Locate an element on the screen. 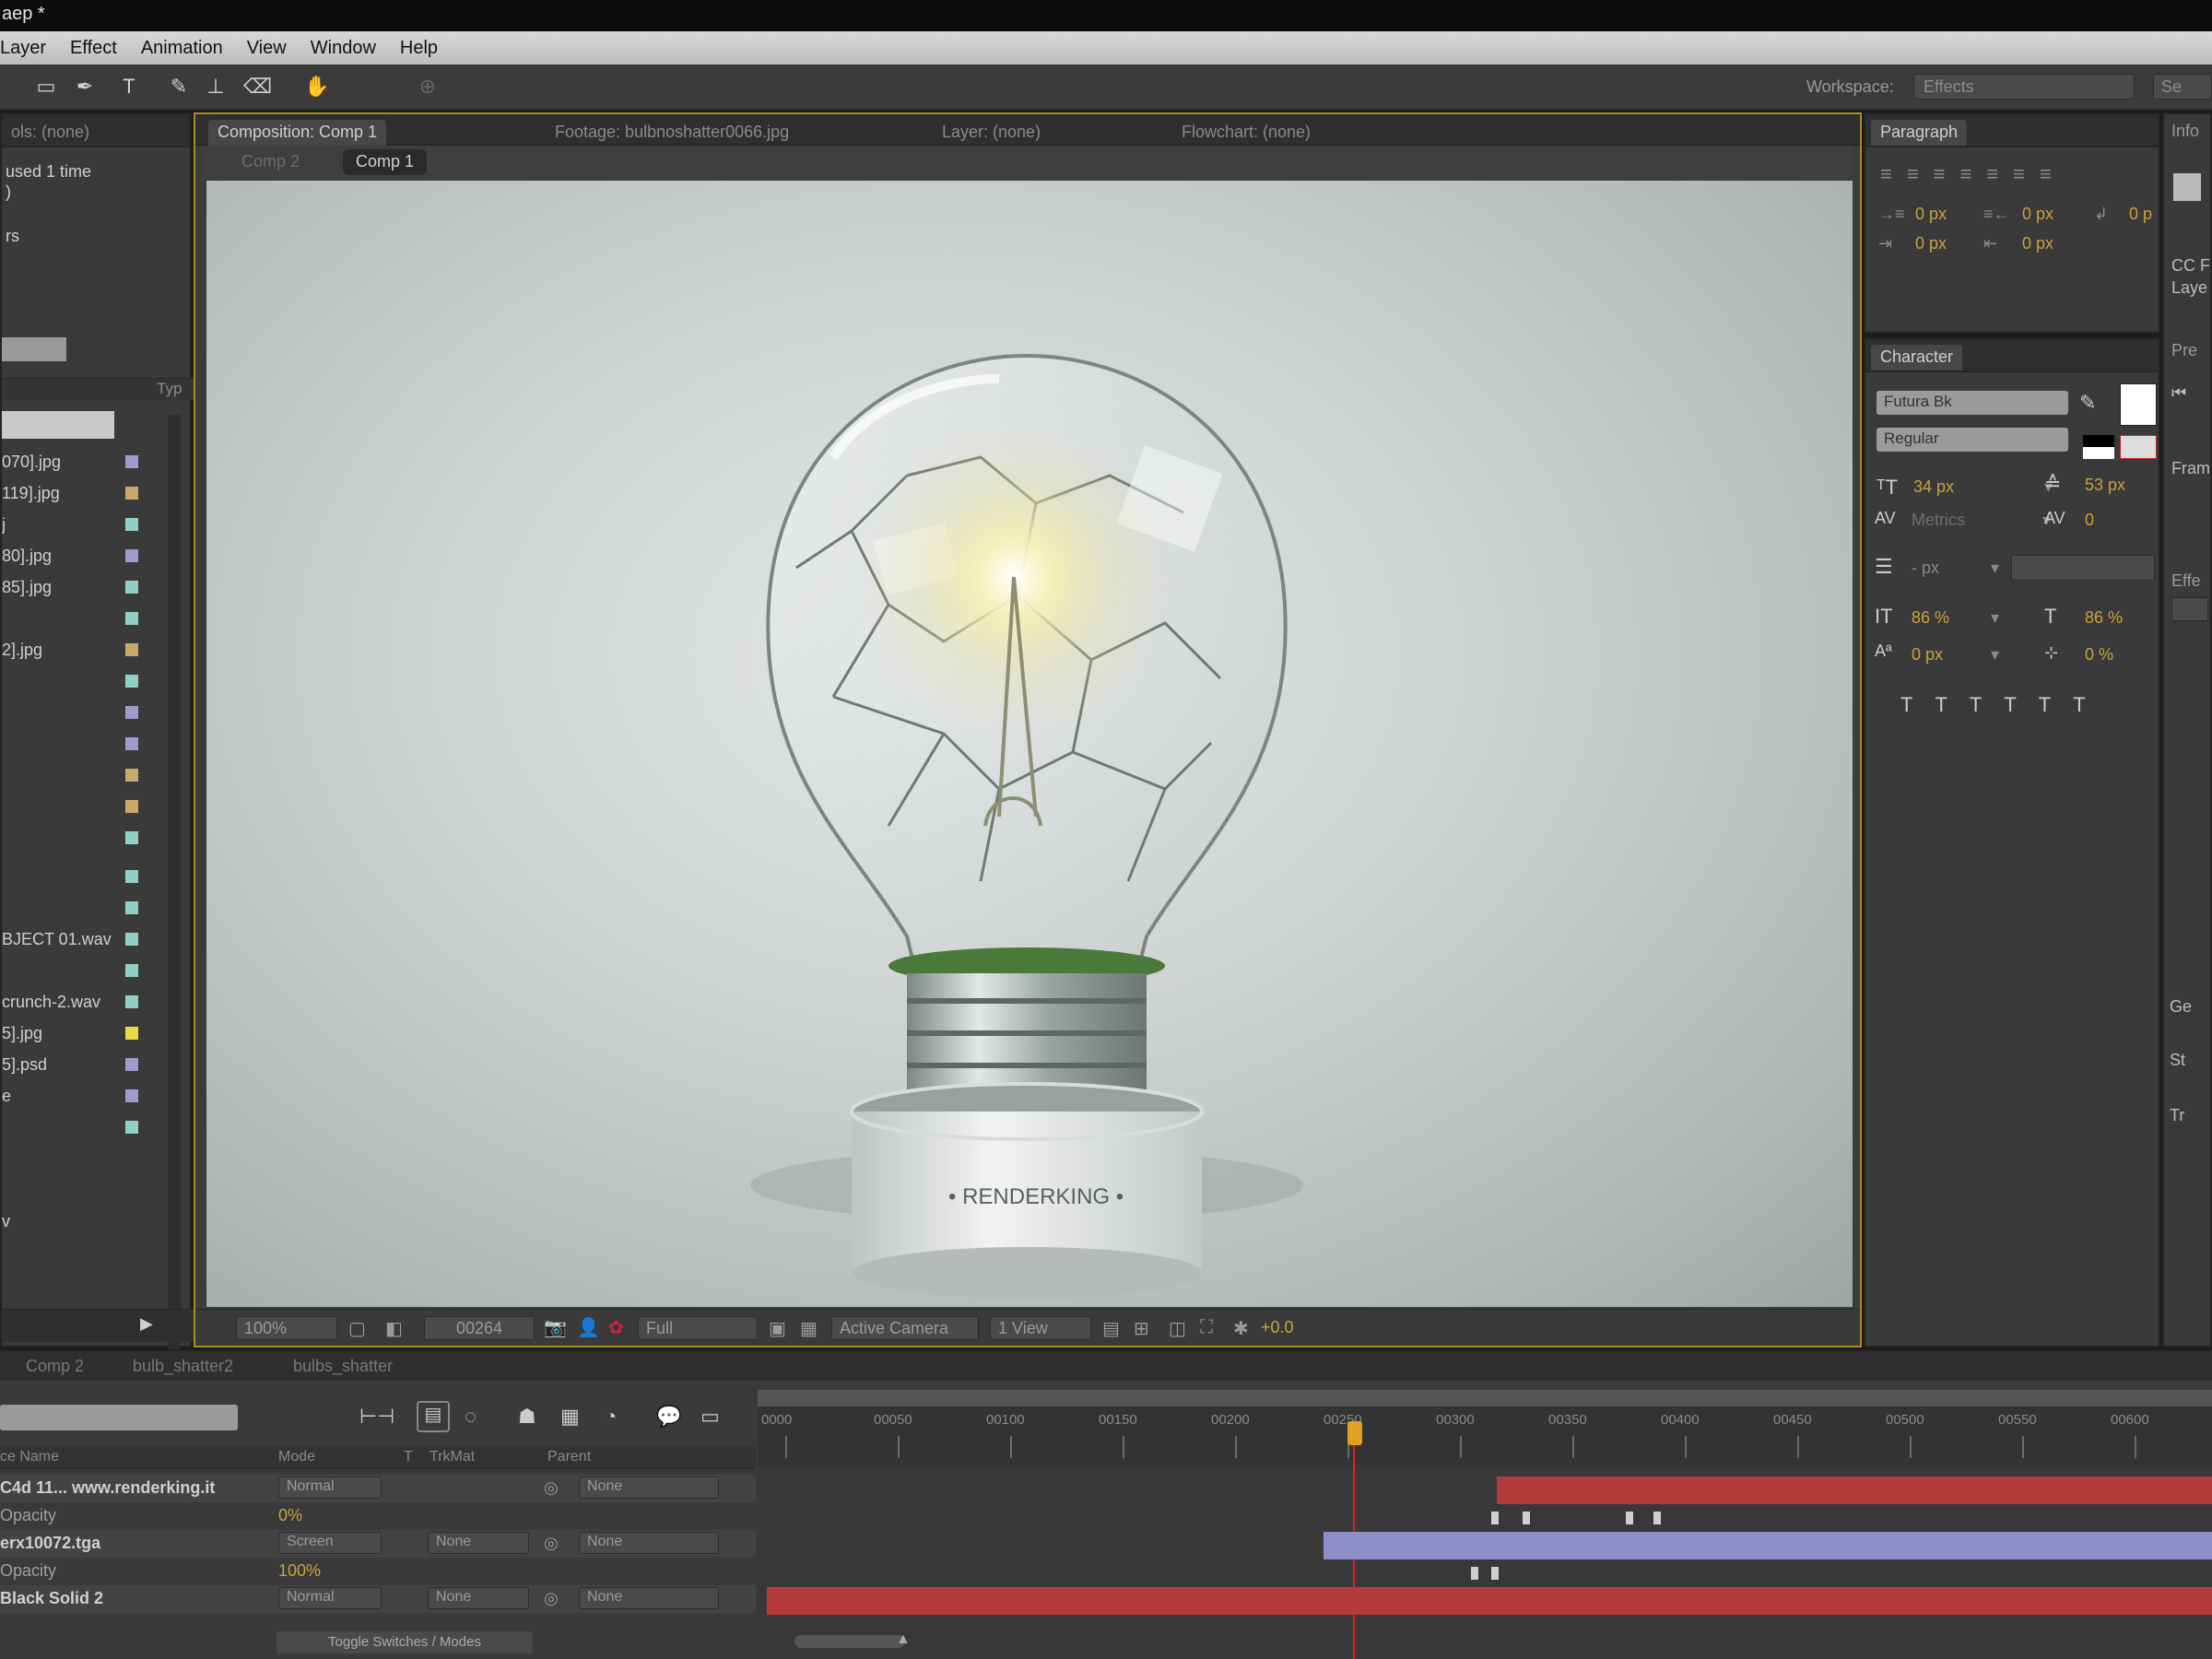 The height and width of the screenshot is (1659, 2212). black-white-swatch is located at coordinates (2098, 447).